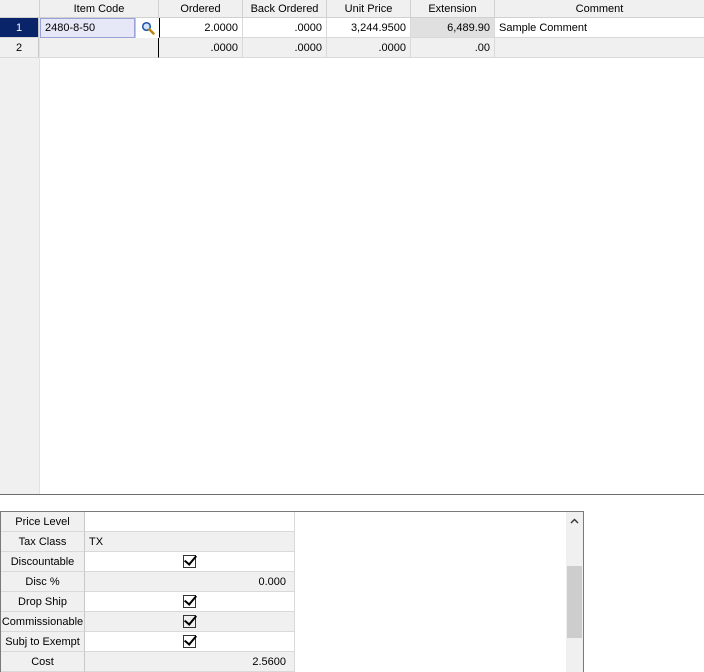  I want to click on disc-pct-label: Disc %, so click(43, 582).